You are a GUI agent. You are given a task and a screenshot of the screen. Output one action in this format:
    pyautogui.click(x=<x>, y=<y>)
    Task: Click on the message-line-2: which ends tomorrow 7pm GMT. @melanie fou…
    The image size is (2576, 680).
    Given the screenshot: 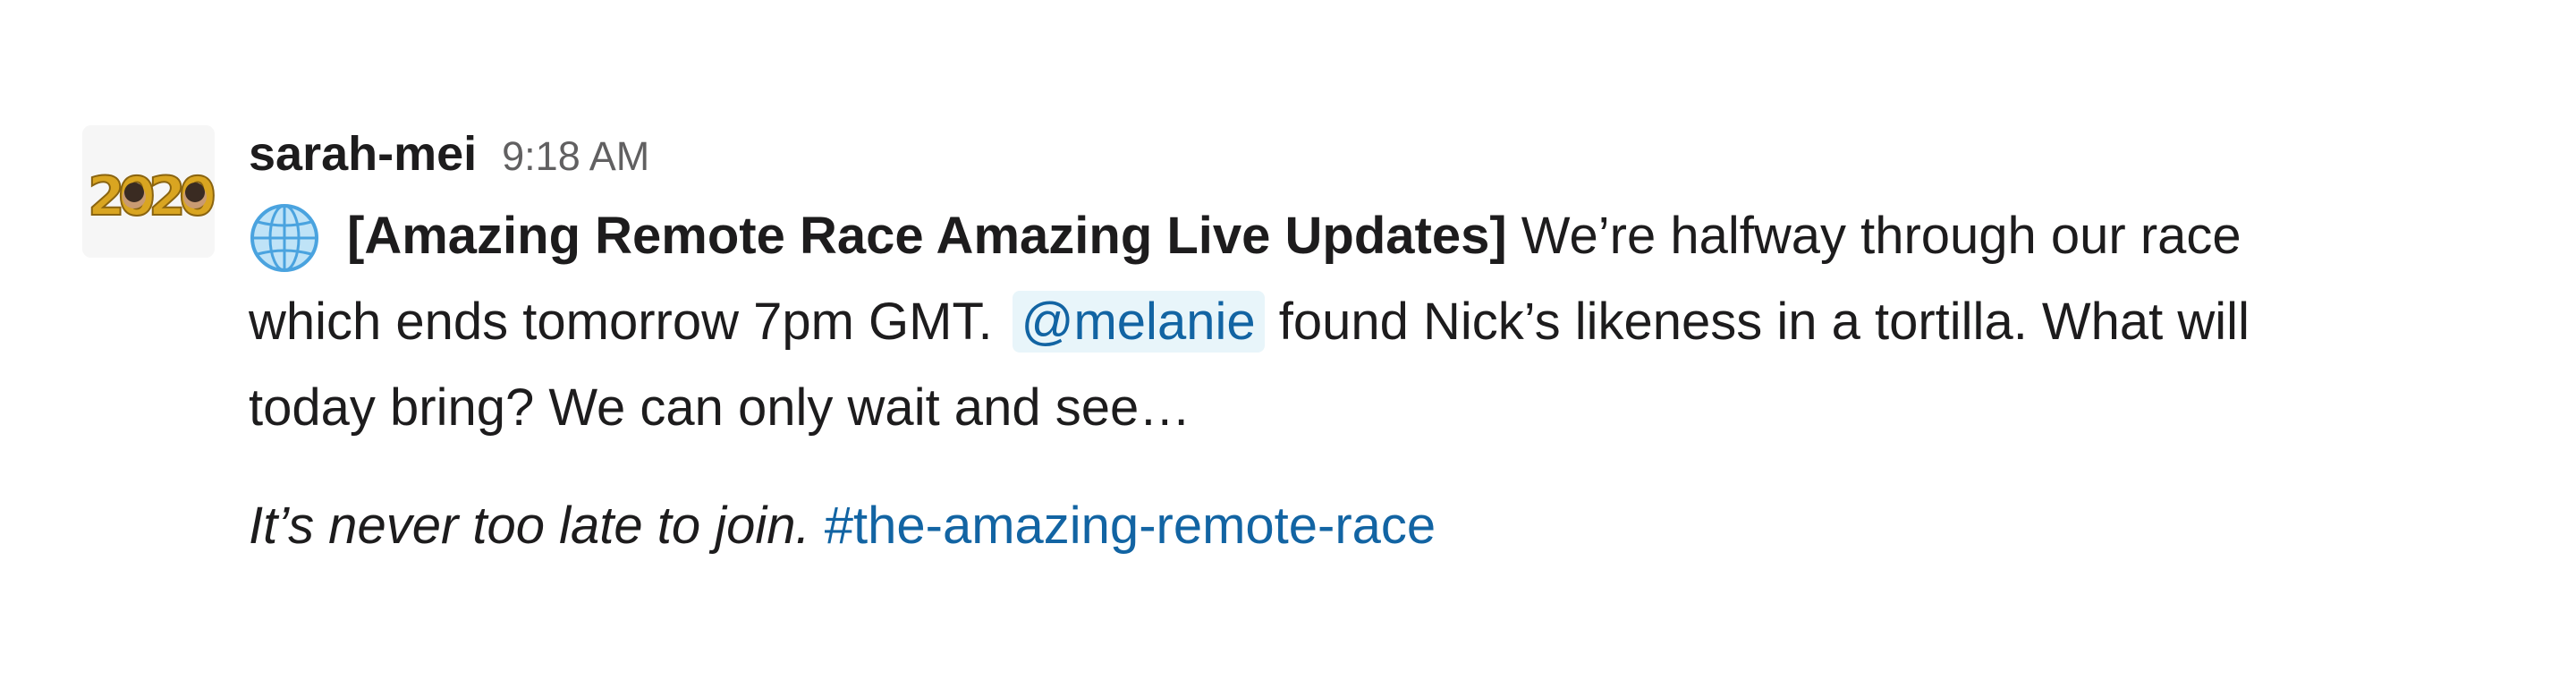 What is the action you would take?
    pyautogui.click(x=1393, y=322)
    